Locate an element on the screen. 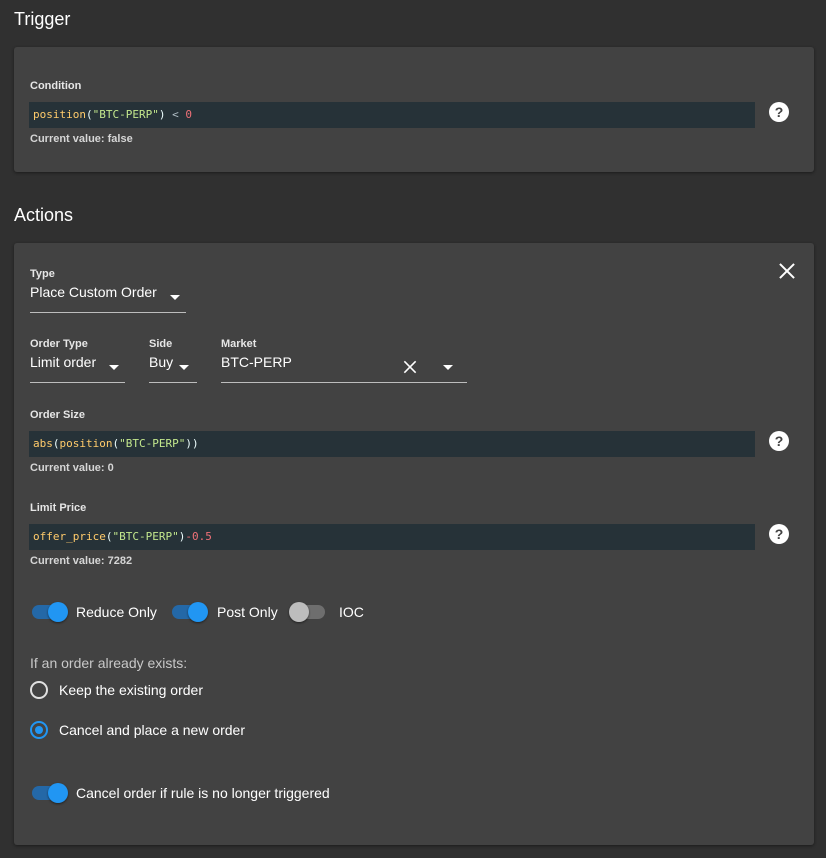 The height and width of the screenshot is (858, 826). actions-section-title: Actions is located at coordinates (44, 215).